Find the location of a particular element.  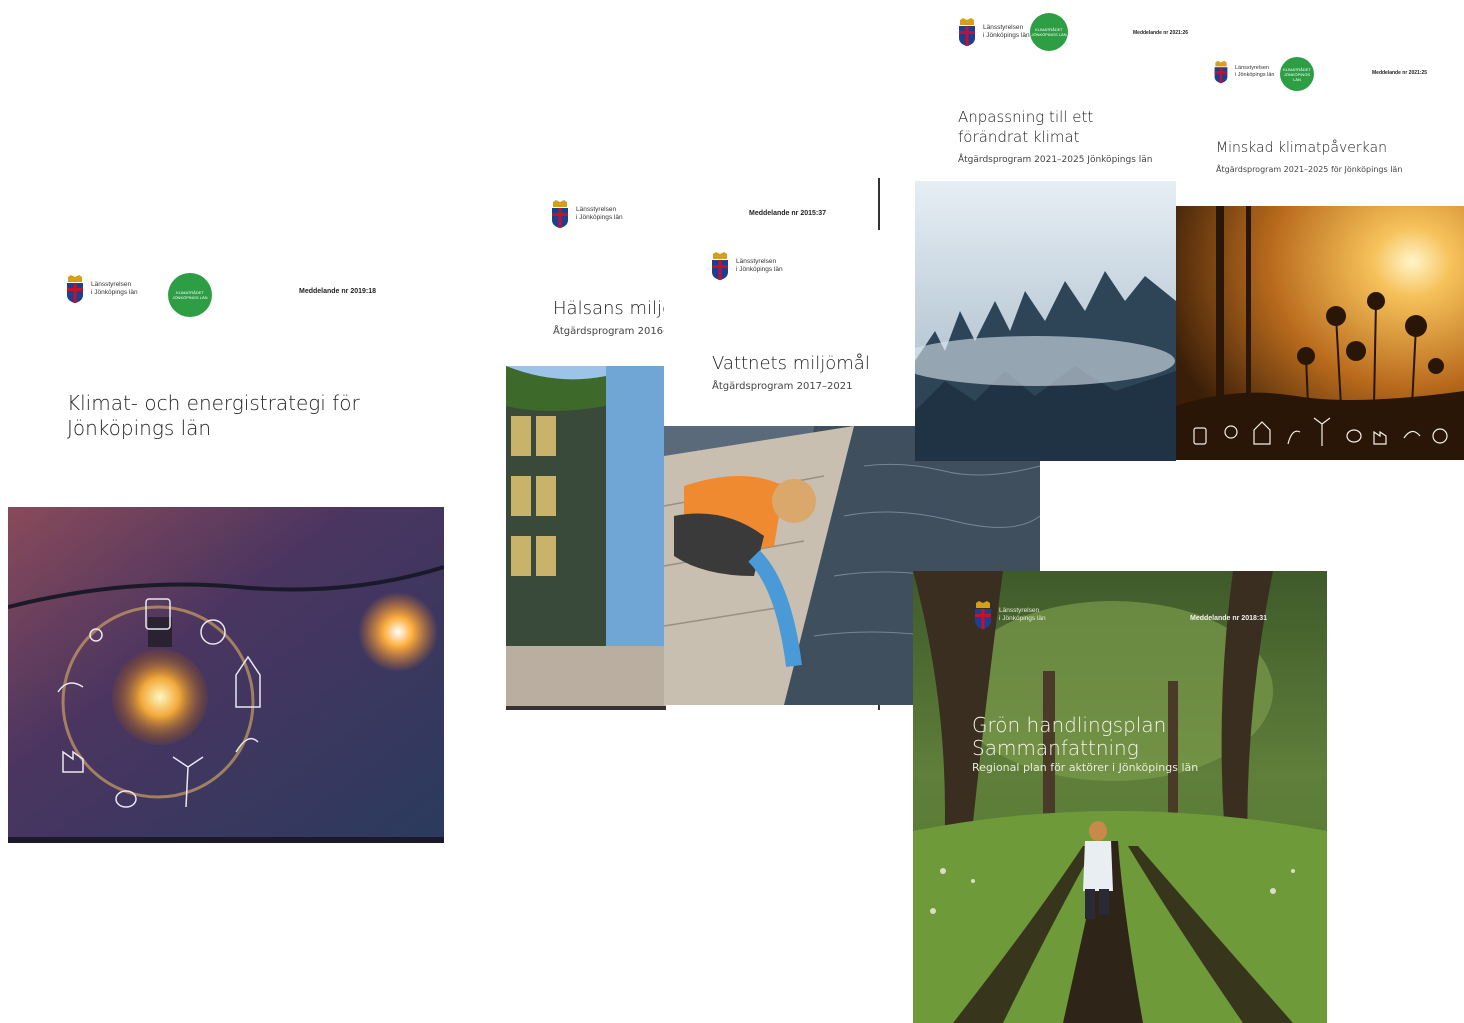

cover-title: Minskad klimatpåverkan is located at coordinates (1301, 148).